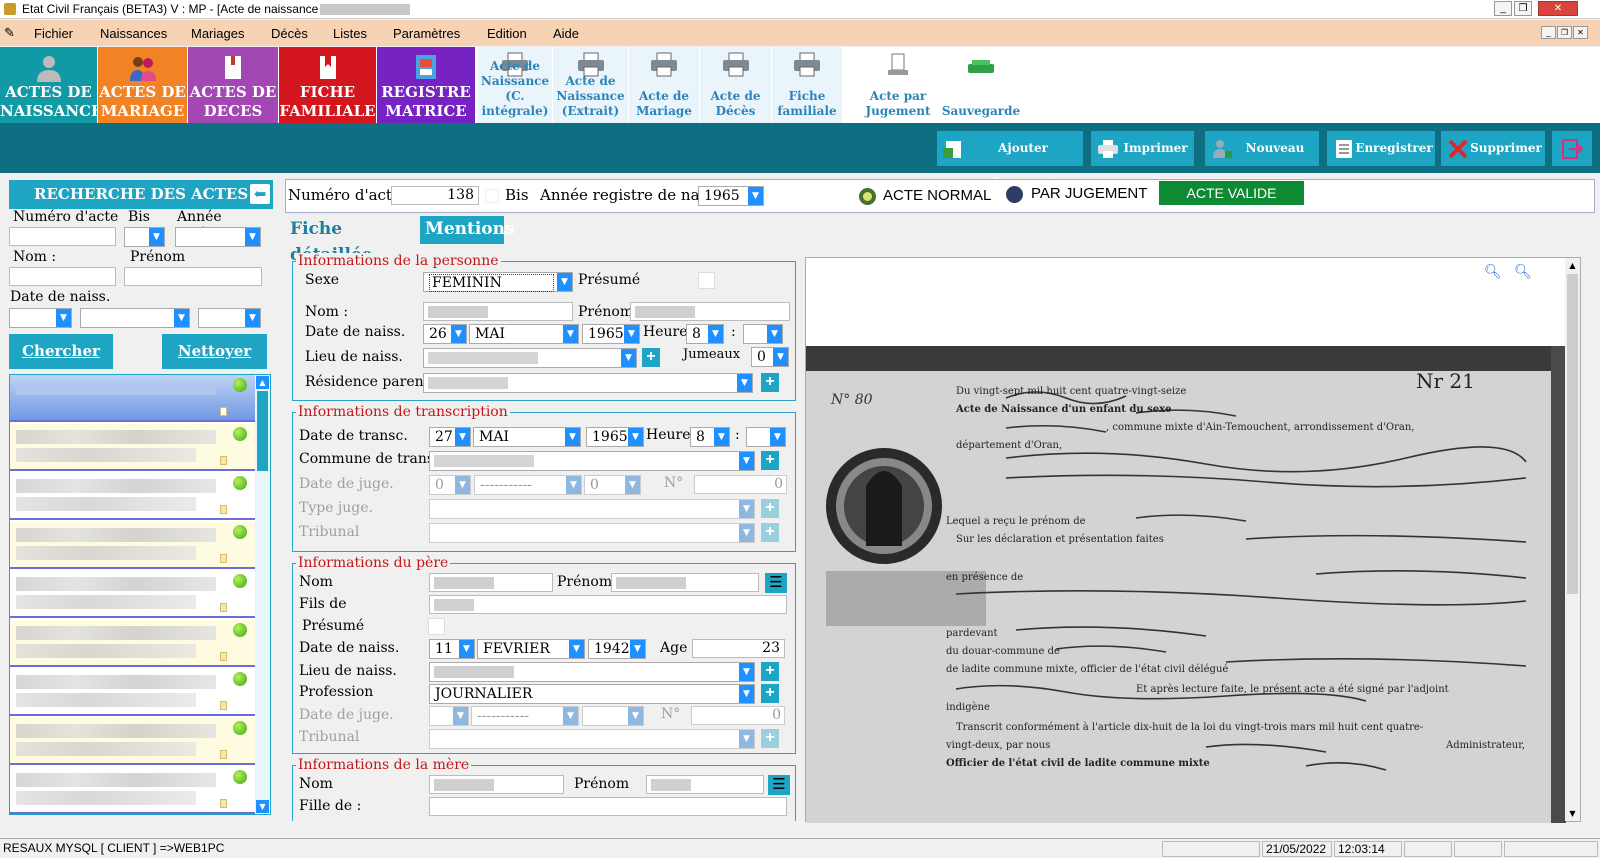 The image size is (1600, 858). Describe the element at coordinates (612, 485) in the screenshot. I see `dj-year-combo: 0 ▼` at that location.